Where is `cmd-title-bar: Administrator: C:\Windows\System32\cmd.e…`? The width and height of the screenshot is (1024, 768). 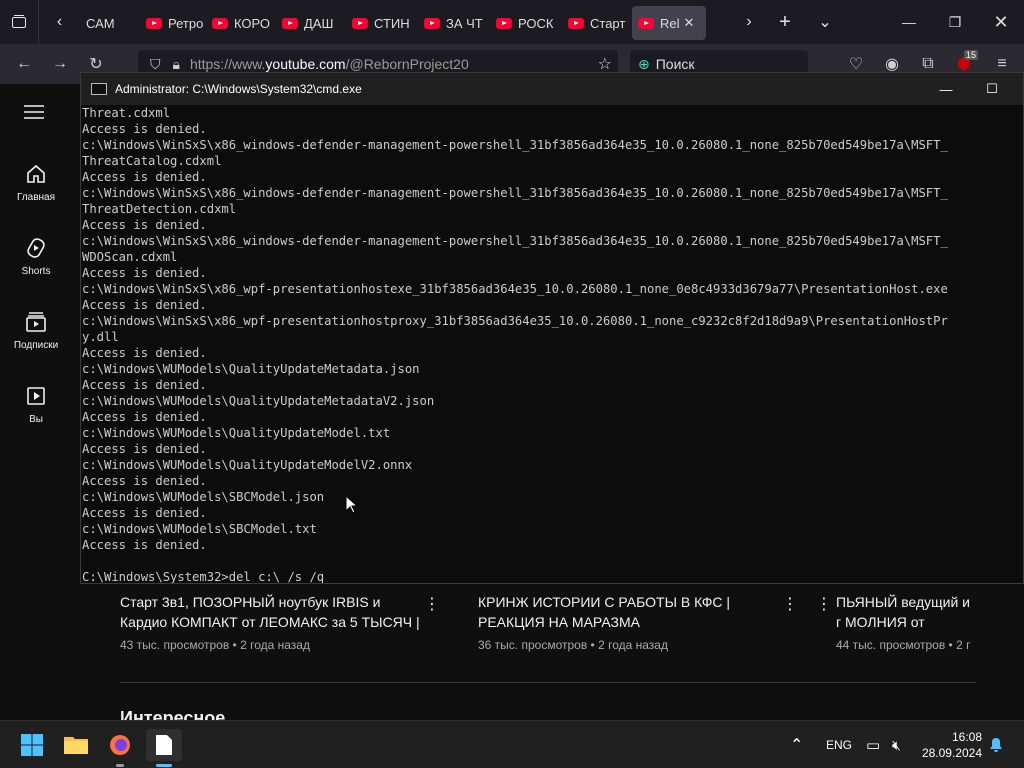
cmd-title-bar: Administrator: C:\Windows\System32\cmd.e… is located at coordinates (552, 89).